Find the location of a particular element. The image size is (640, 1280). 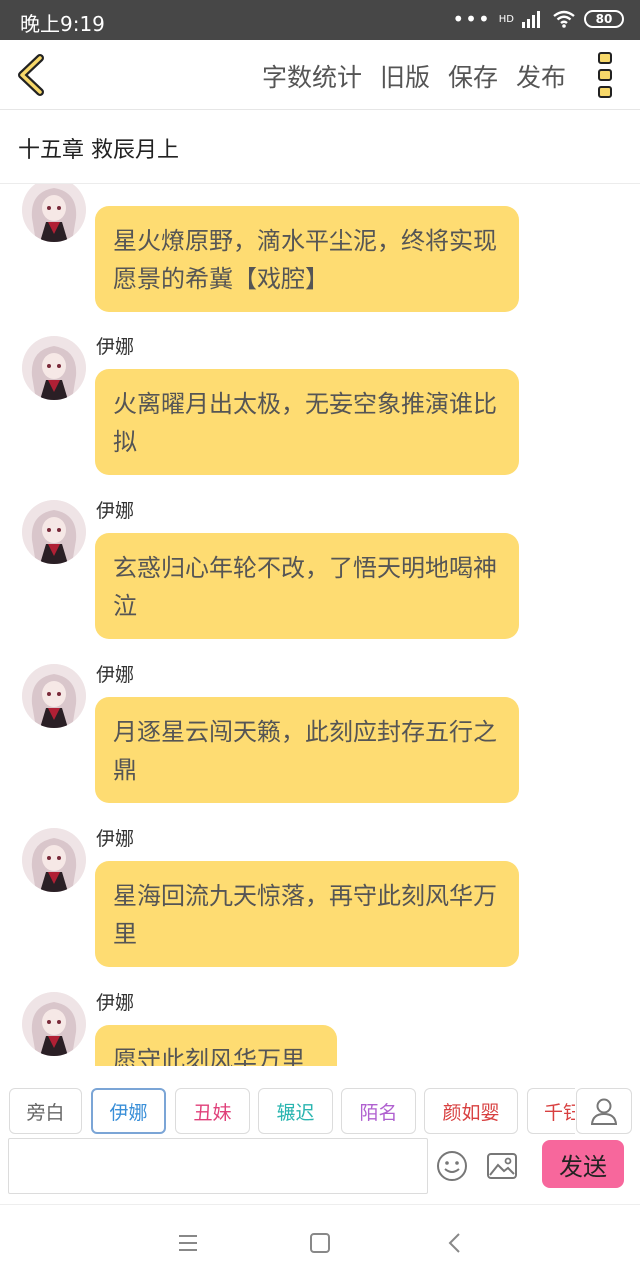

system-nav-bar is located at coordinates (320, 1242).